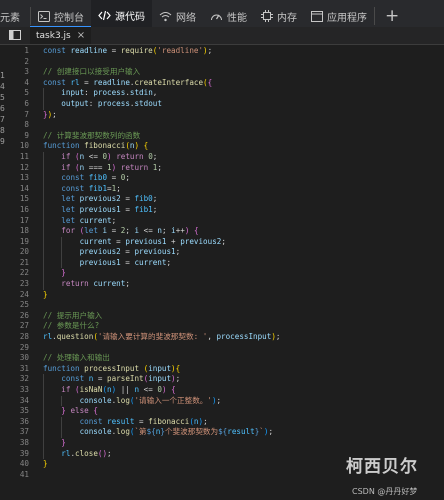 This screenshot has height=500, width=444. Describe the element at coordinates (225, 72) in the screenshot. I see `code-line: 3 // 创建接口以接受用户输入` at that location.